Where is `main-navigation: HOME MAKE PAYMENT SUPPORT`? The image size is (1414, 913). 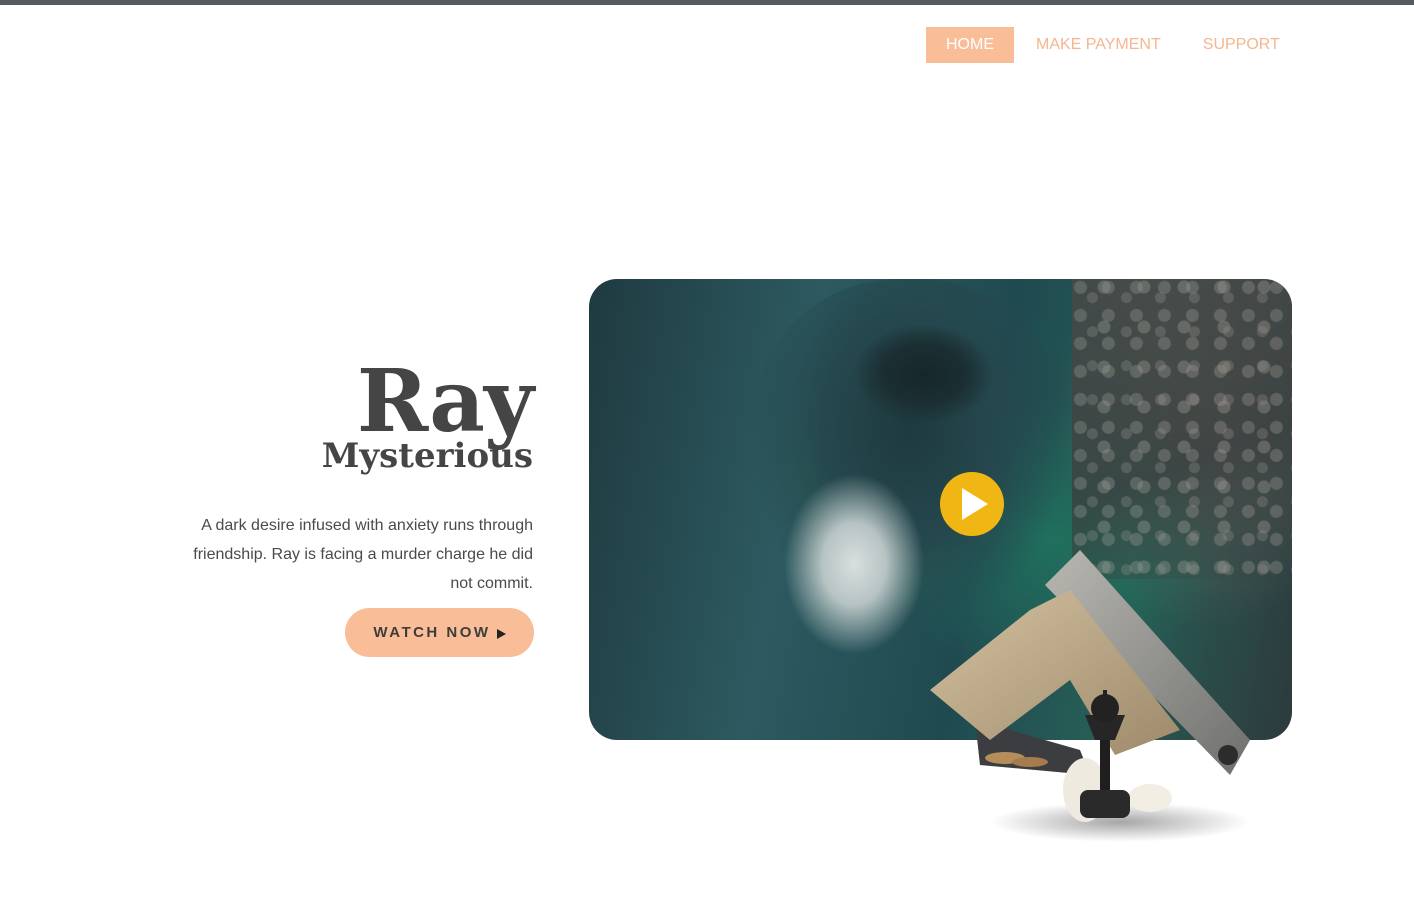 main-navigation: HOME MAKE PAYMENT SUPPORT is located at coordinates (1103, 45).